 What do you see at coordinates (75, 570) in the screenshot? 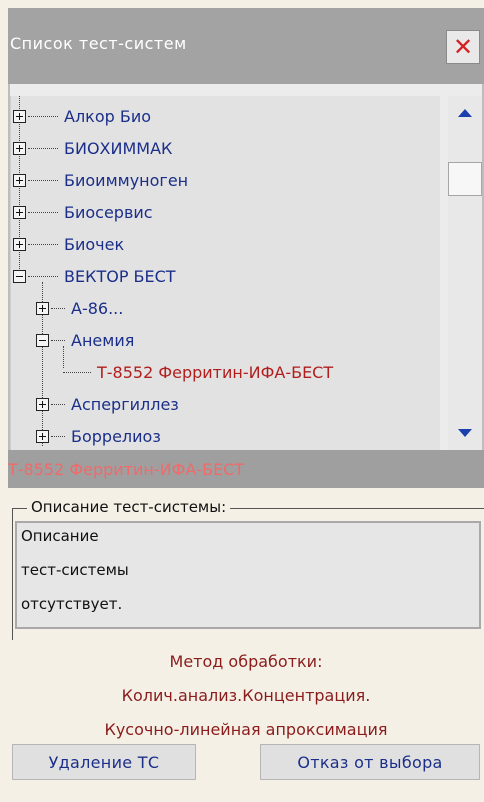
I see `description-line: тест-системы` at bounding box center [75, 570].